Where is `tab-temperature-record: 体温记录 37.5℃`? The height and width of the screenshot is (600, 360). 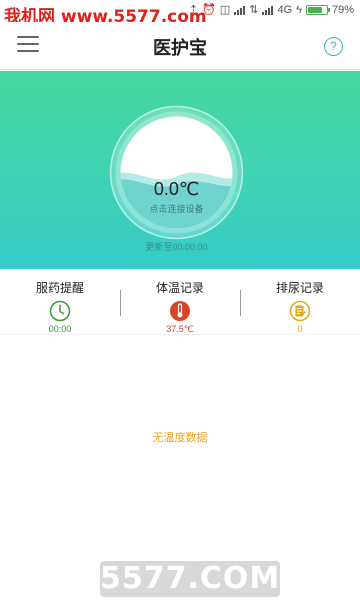 tab-temperature-record: 体温记录 37.5℃ is located at coordinates (180, 302).